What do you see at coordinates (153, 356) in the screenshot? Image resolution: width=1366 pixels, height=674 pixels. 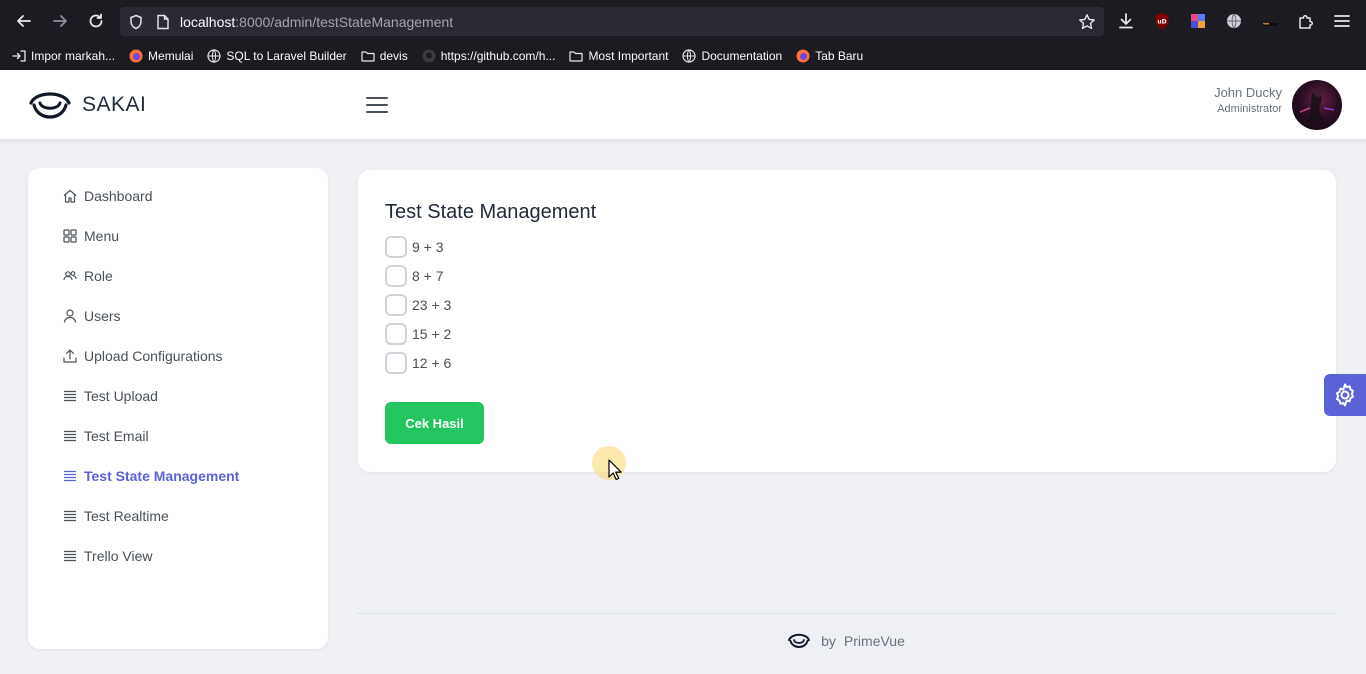 I see `sidebar-item-label: Upload Configurations` at bounding box center [153, 356].